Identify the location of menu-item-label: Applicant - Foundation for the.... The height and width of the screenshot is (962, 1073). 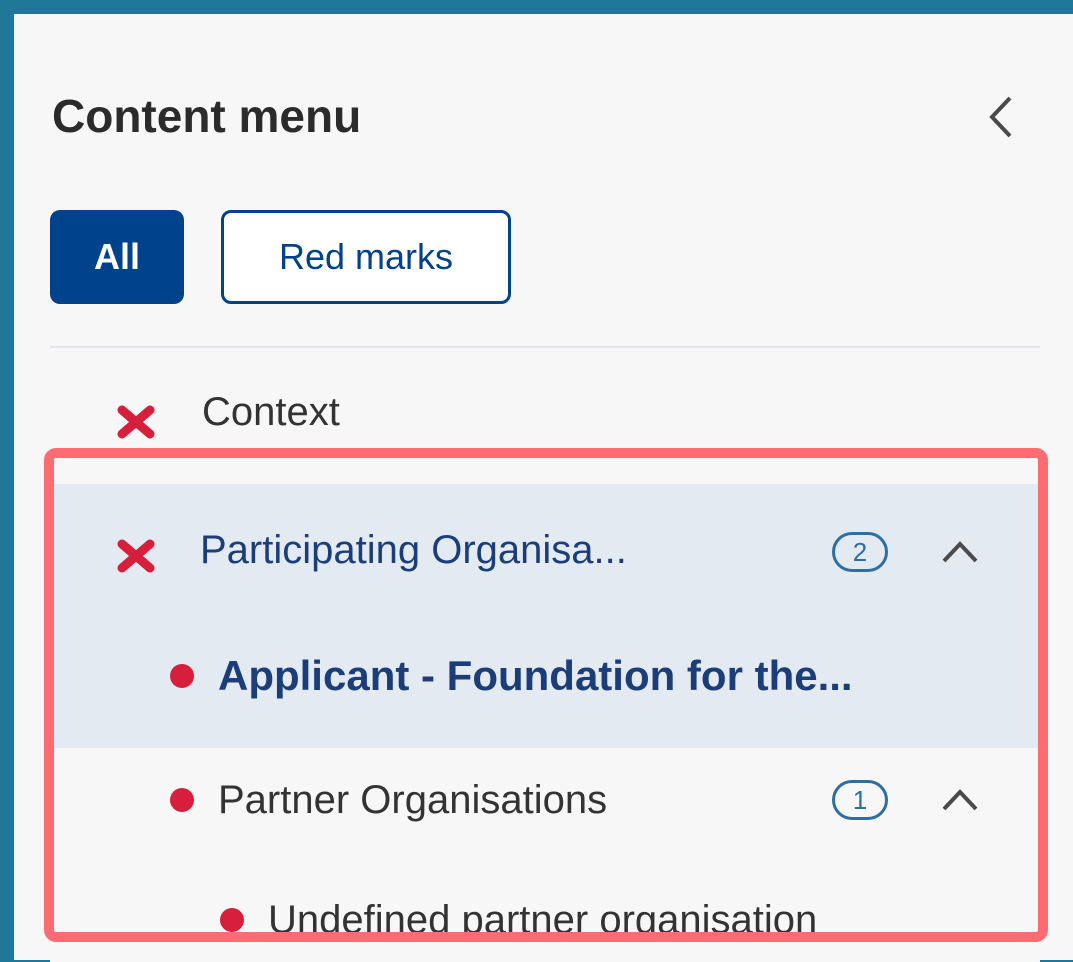
(535, 675).